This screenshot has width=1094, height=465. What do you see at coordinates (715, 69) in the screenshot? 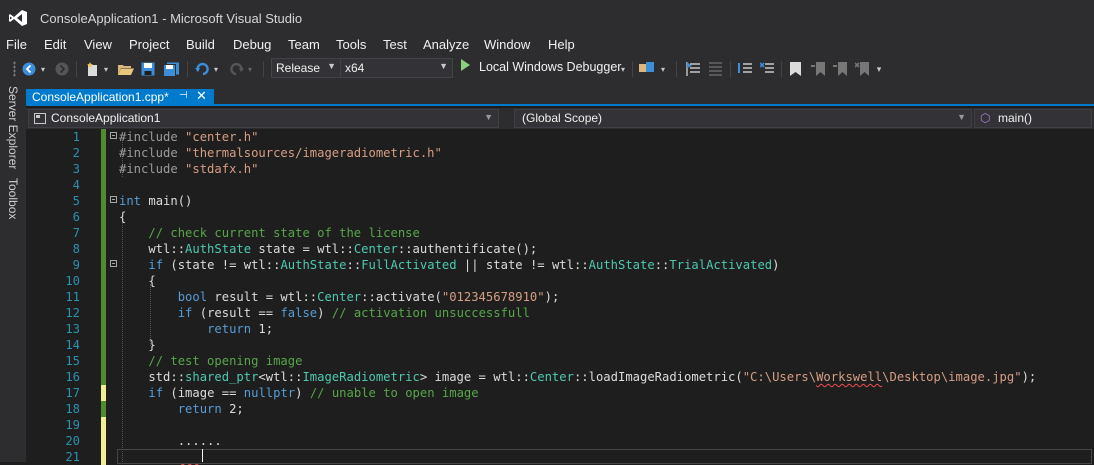
I see `outline-collapse-icon` at bounding box center [715, 69].